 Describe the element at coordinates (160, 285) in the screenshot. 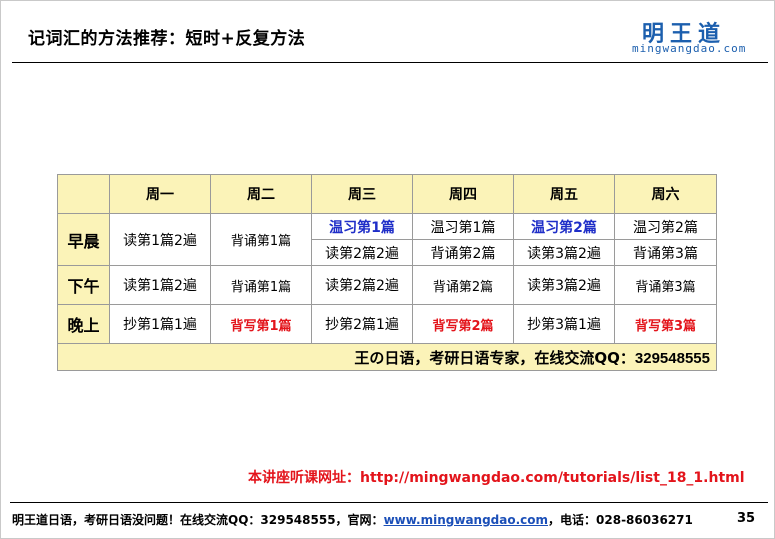

I see `cell-afternoon-mon: 读第1篇2遍` at that location.